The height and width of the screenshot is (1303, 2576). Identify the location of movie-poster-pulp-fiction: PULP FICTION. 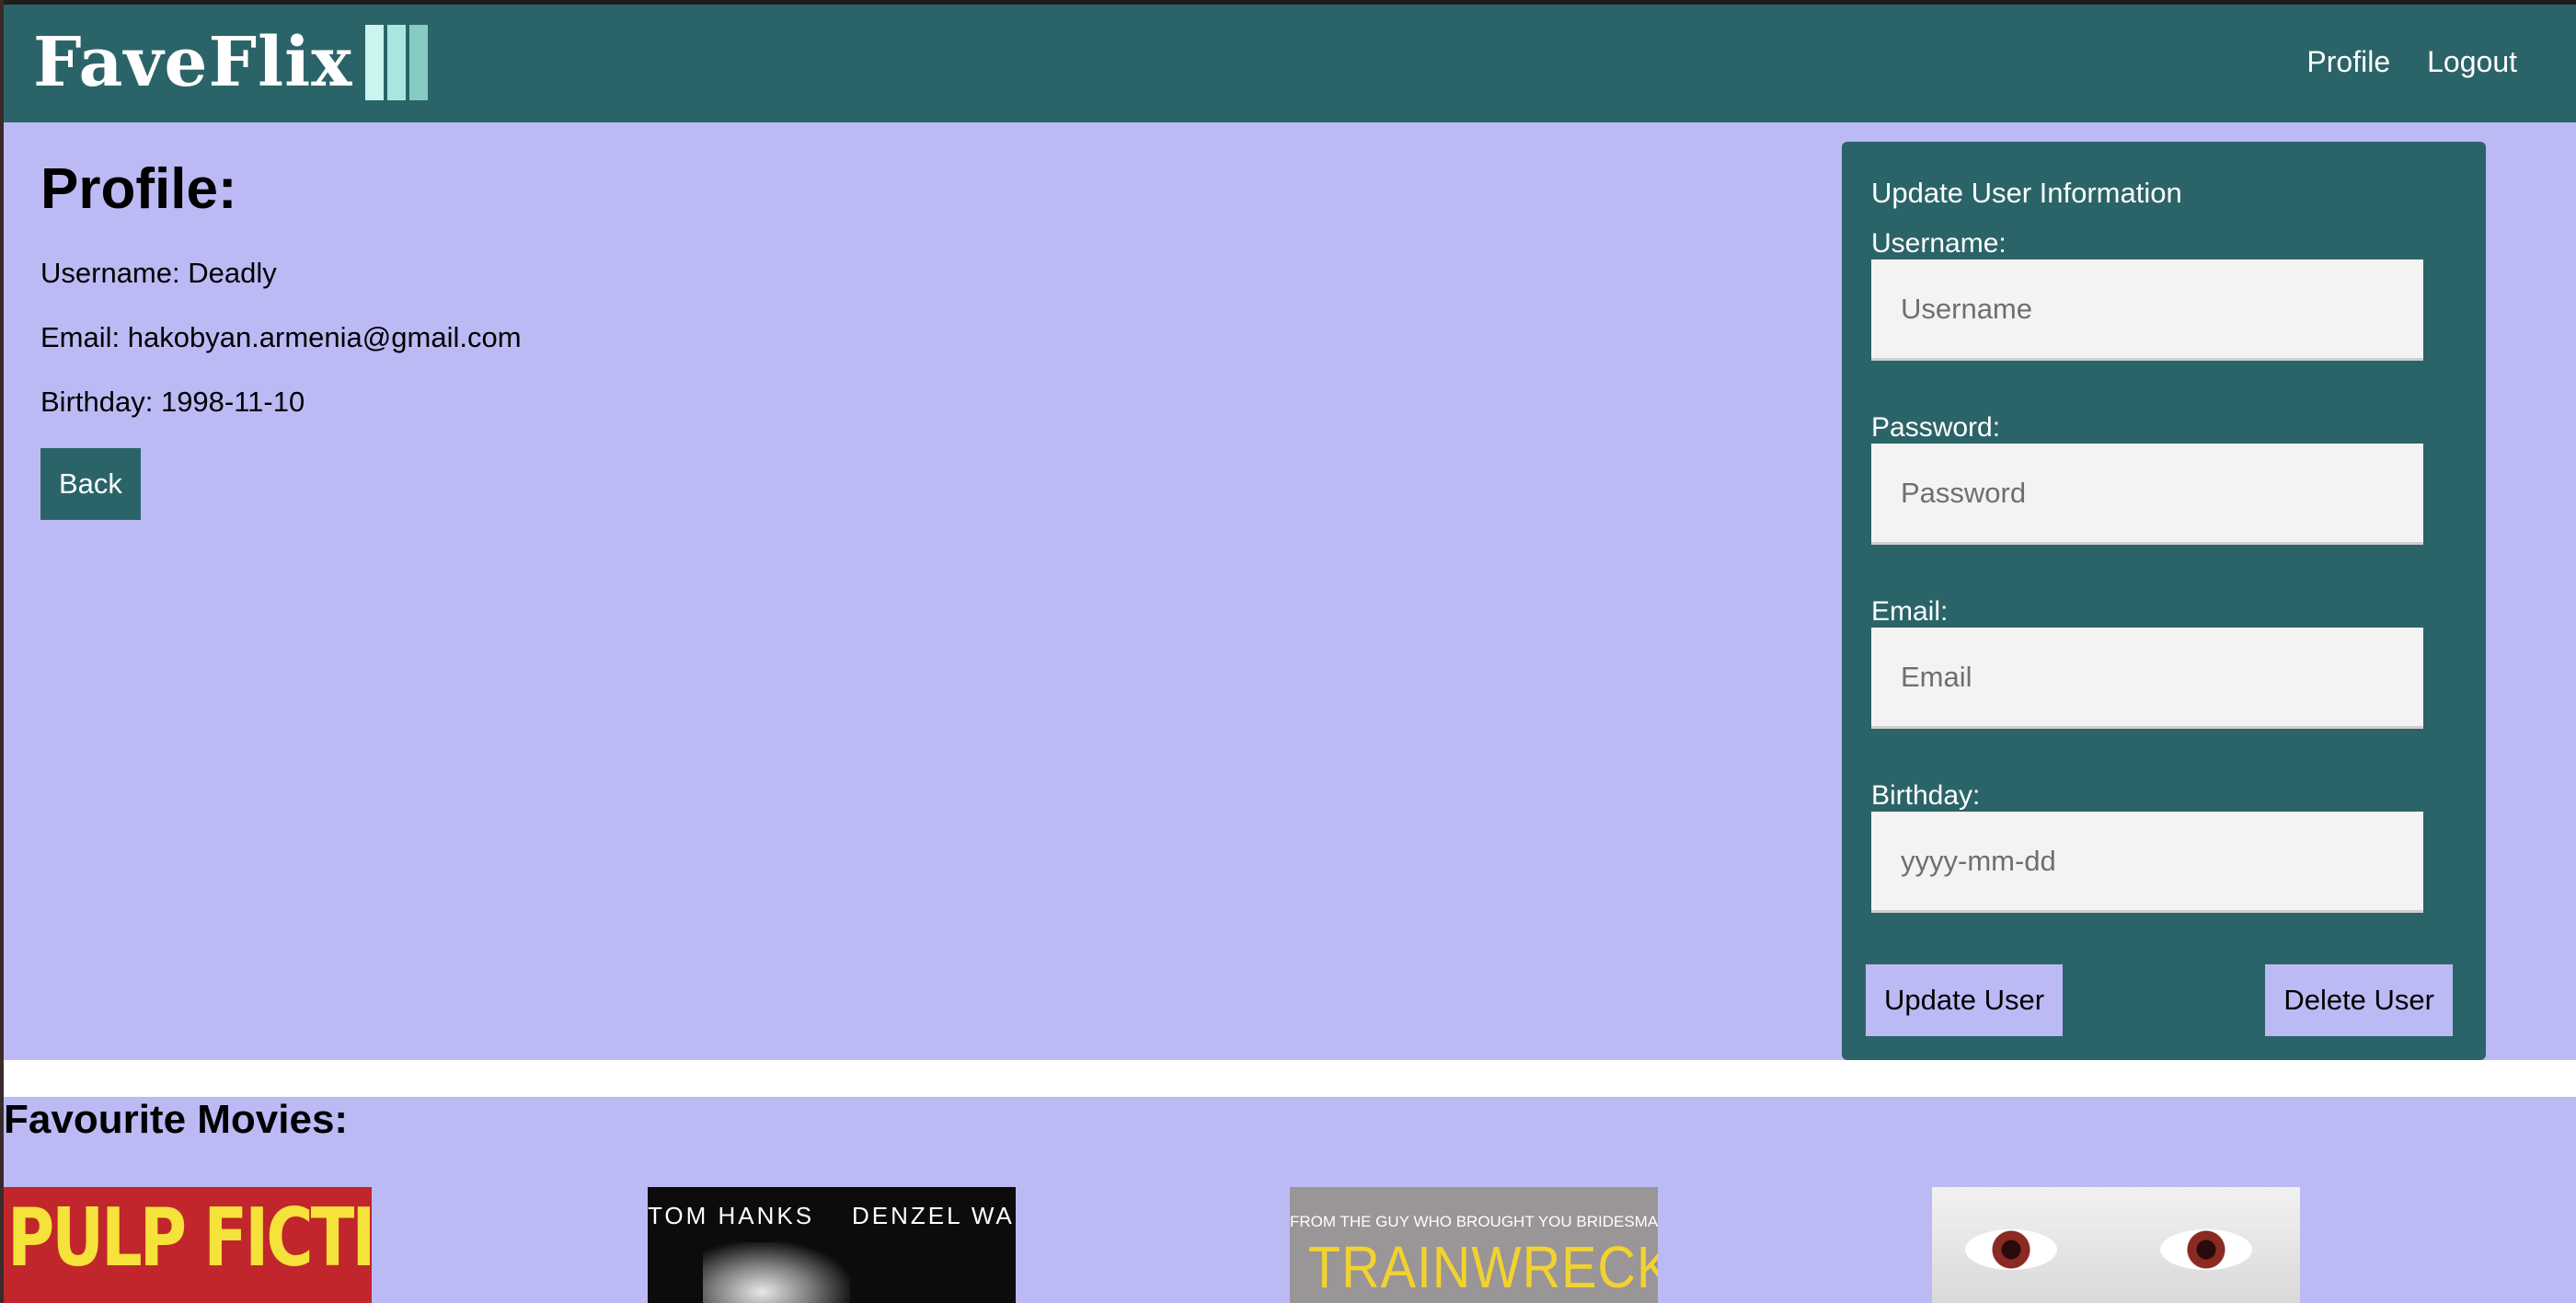
(188, 1245).